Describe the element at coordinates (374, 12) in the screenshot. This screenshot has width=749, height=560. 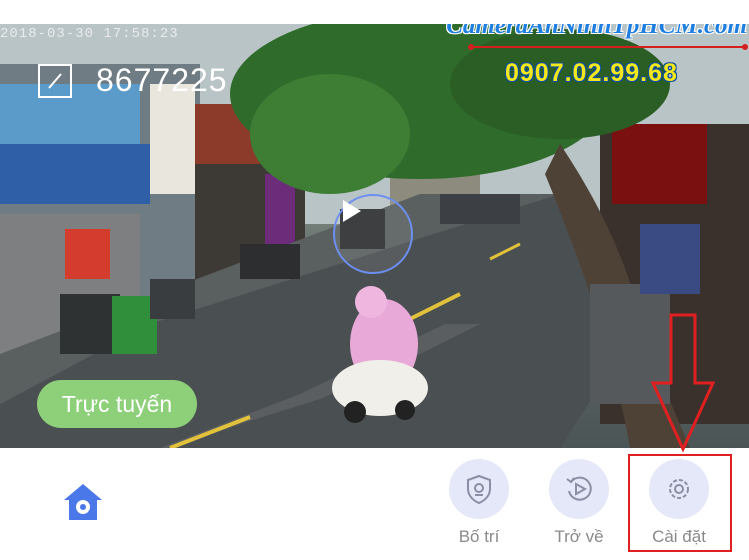
I see `top-bar` at that location.